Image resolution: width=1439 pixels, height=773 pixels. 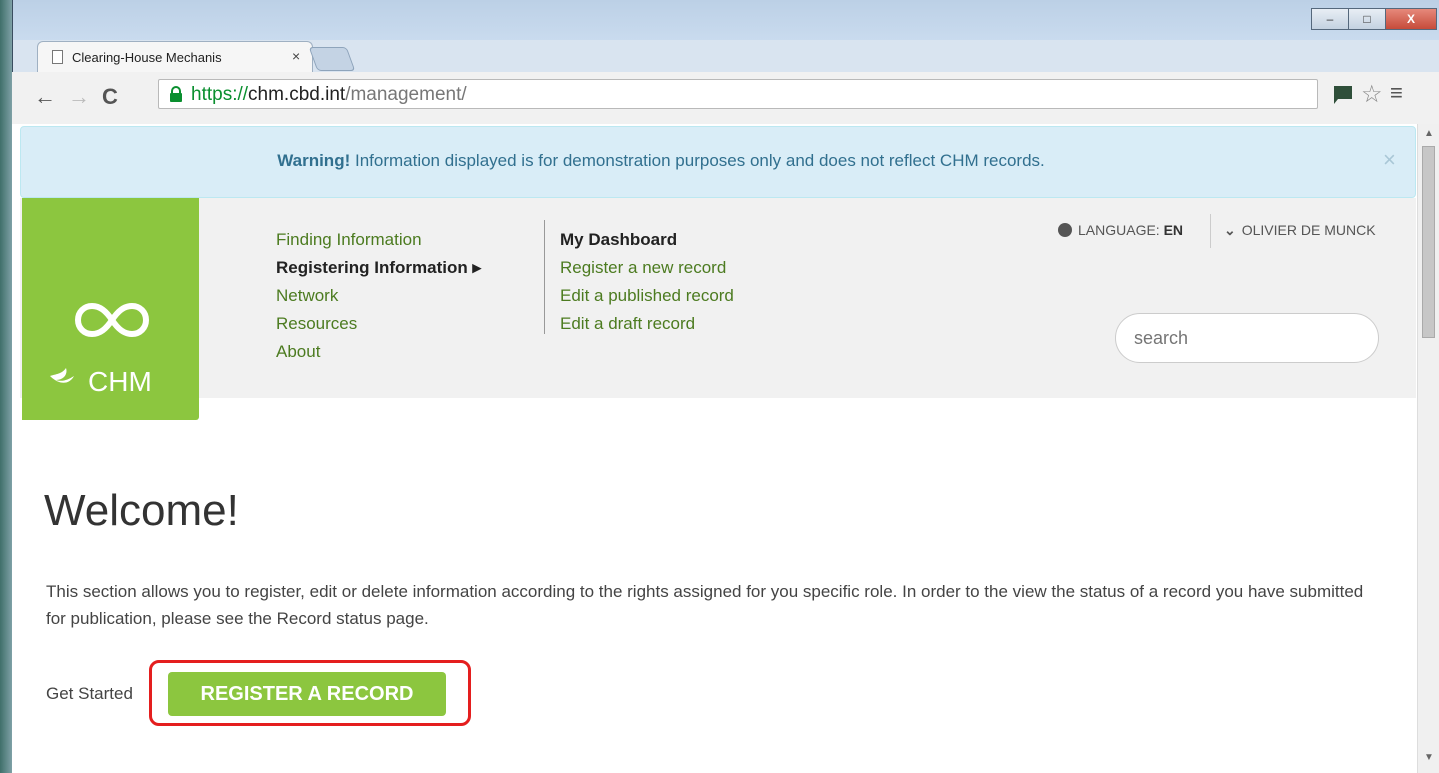 What do you see at coordinates (332, 59) in the screenshot?
I see `new-tab-button` at bounding box center [332, 59].